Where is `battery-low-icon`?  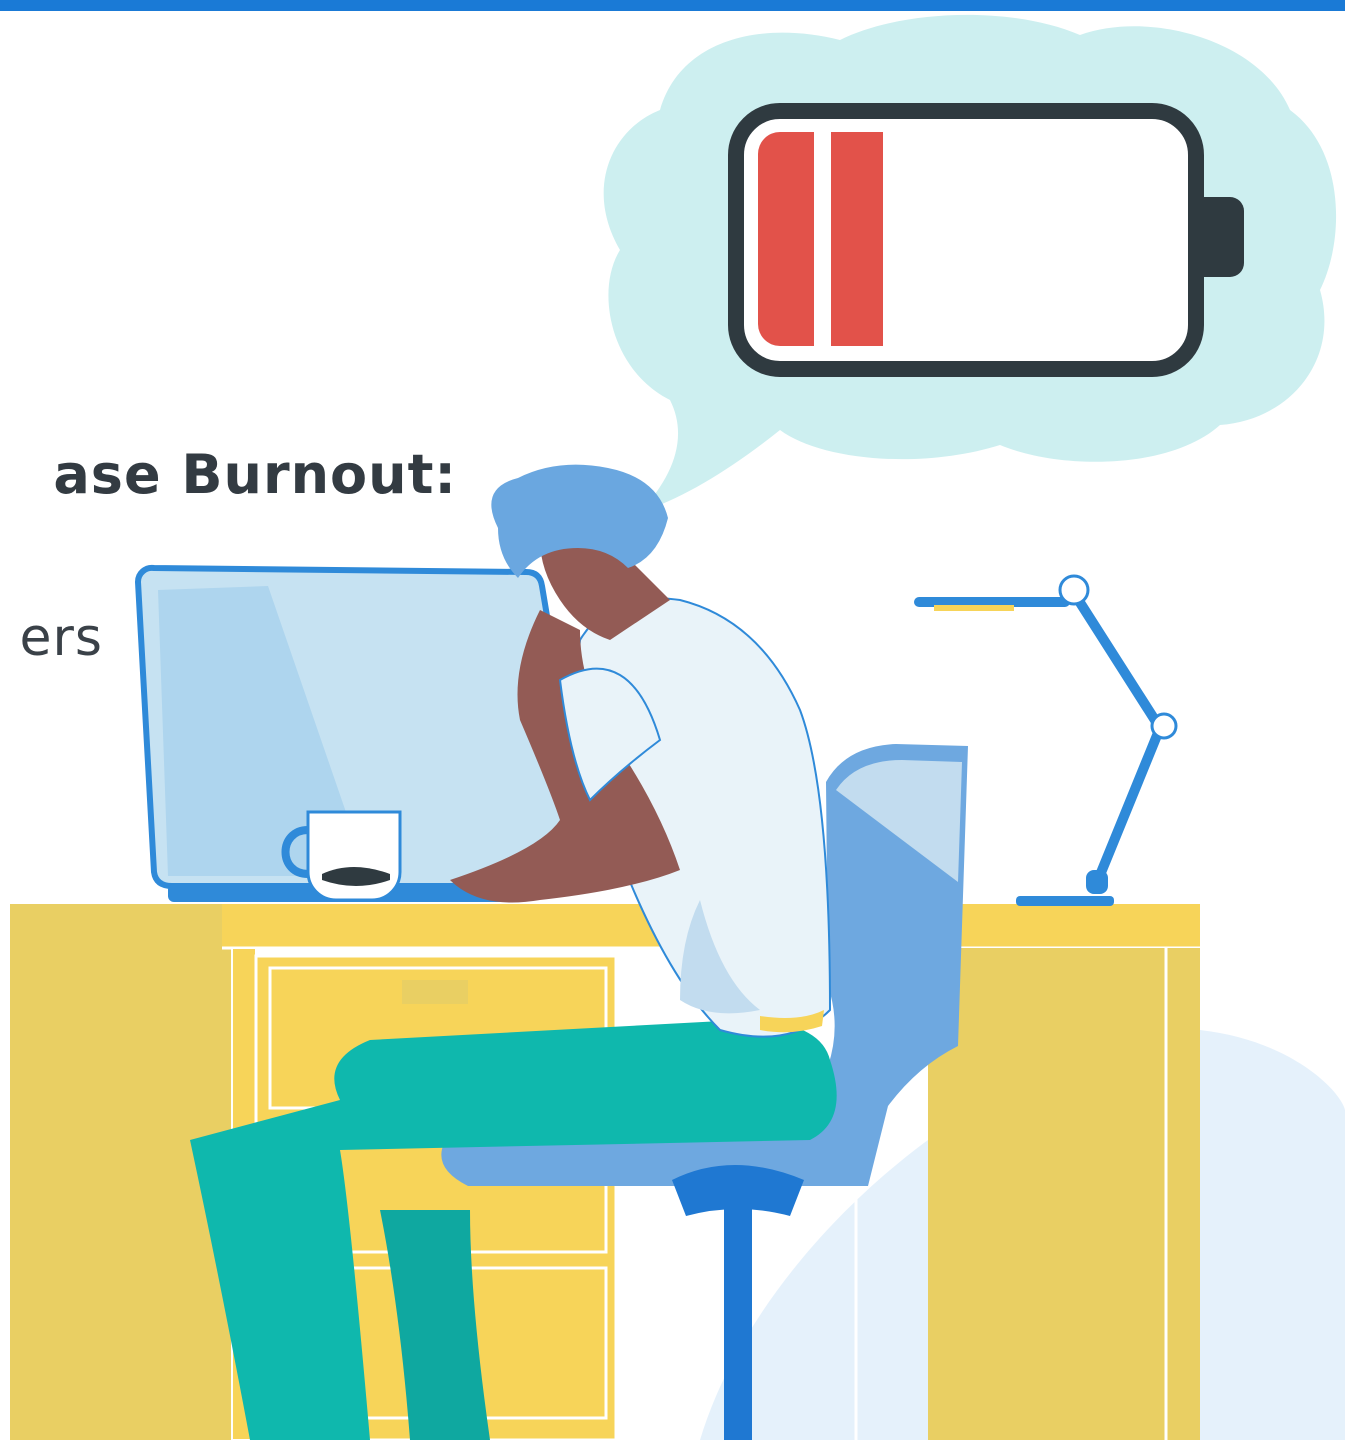
battery-low-icon is located at coordinates (986, 240).